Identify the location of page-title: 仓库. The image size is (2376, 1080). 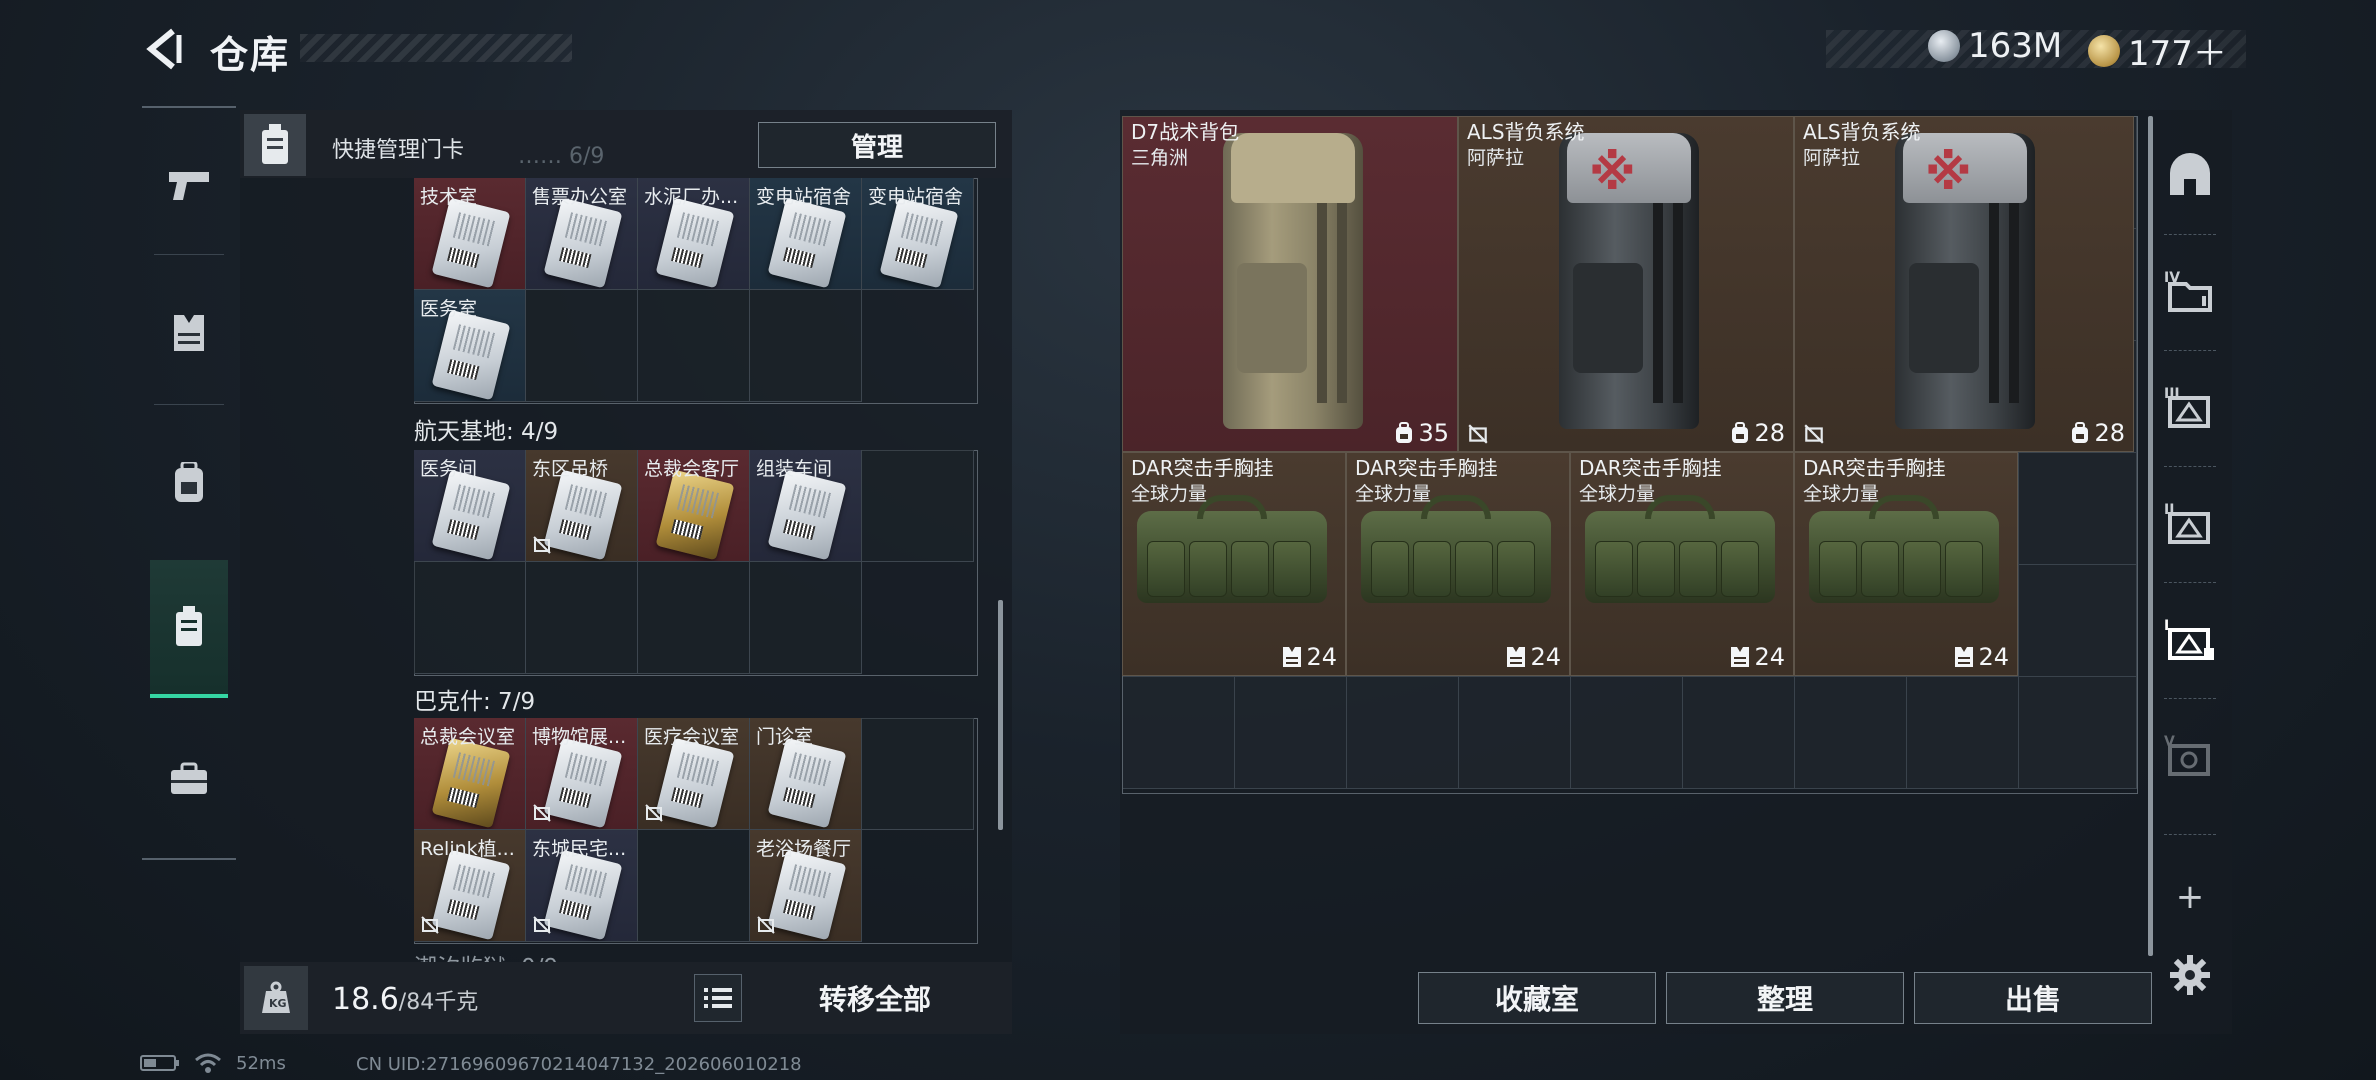
(250, 55).